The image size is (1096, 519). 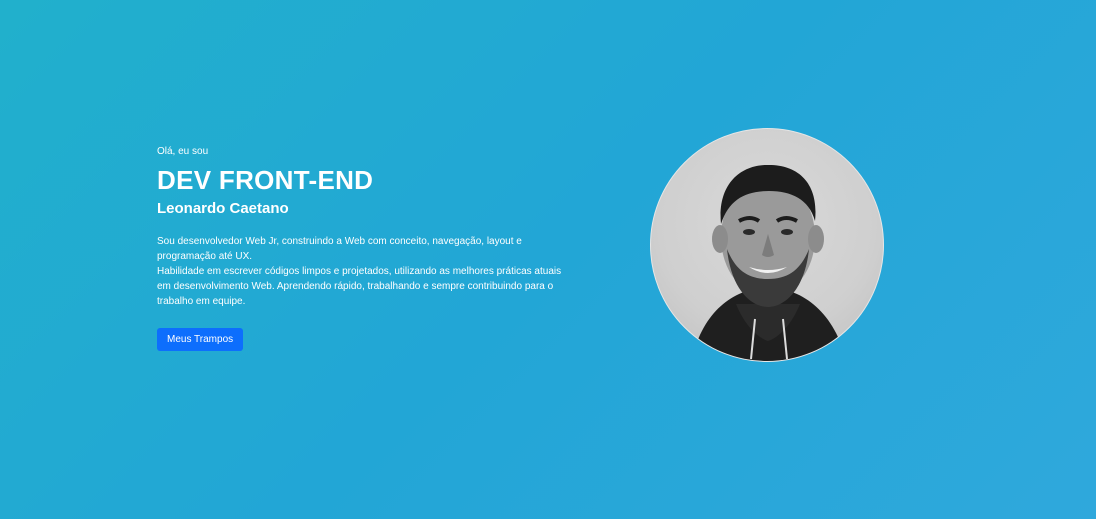 I want to click on developer-name: Leonardo Caetano, so click(x=223, y=208).